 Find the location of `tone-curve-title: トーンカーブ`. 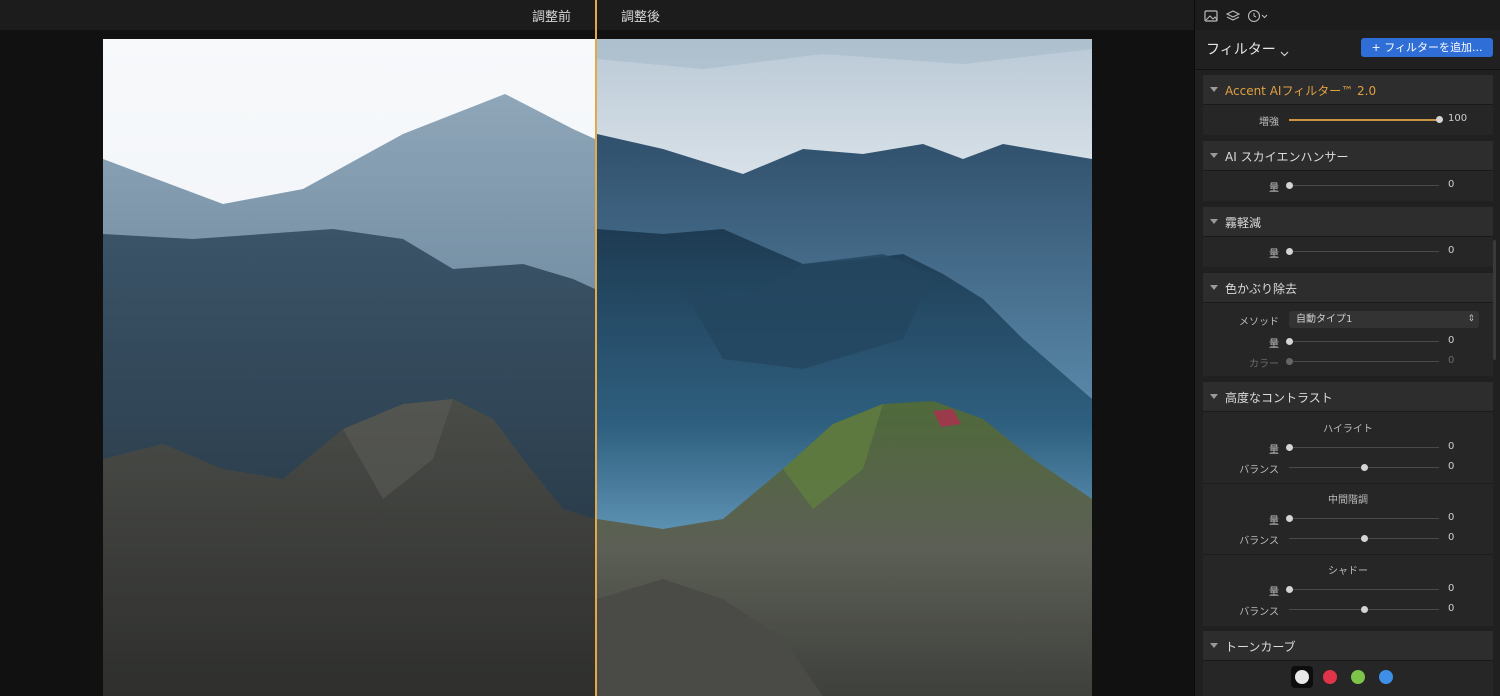

tone-curve-title: トーンカーブ is located at coordinates (1260, 647).